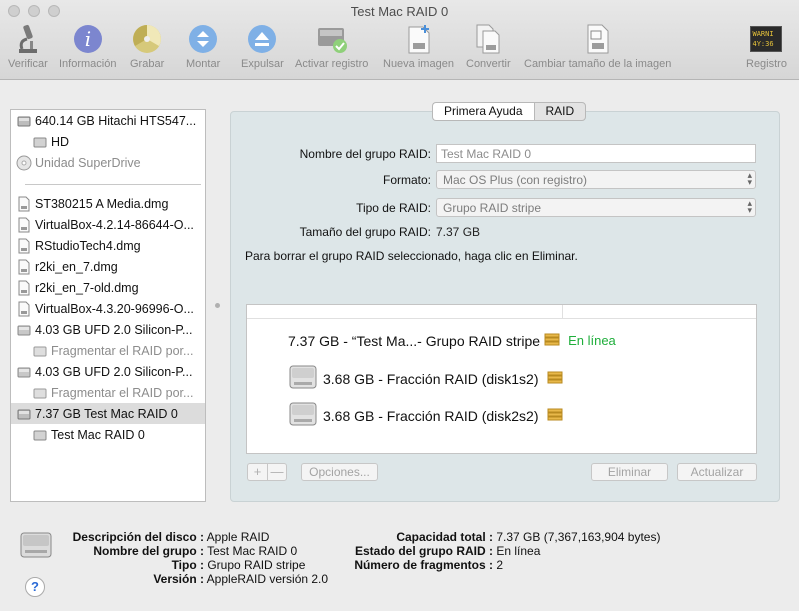 The image size is (799, 611). I want to click on sidebar-item-hd: HD, so click(108, 141).